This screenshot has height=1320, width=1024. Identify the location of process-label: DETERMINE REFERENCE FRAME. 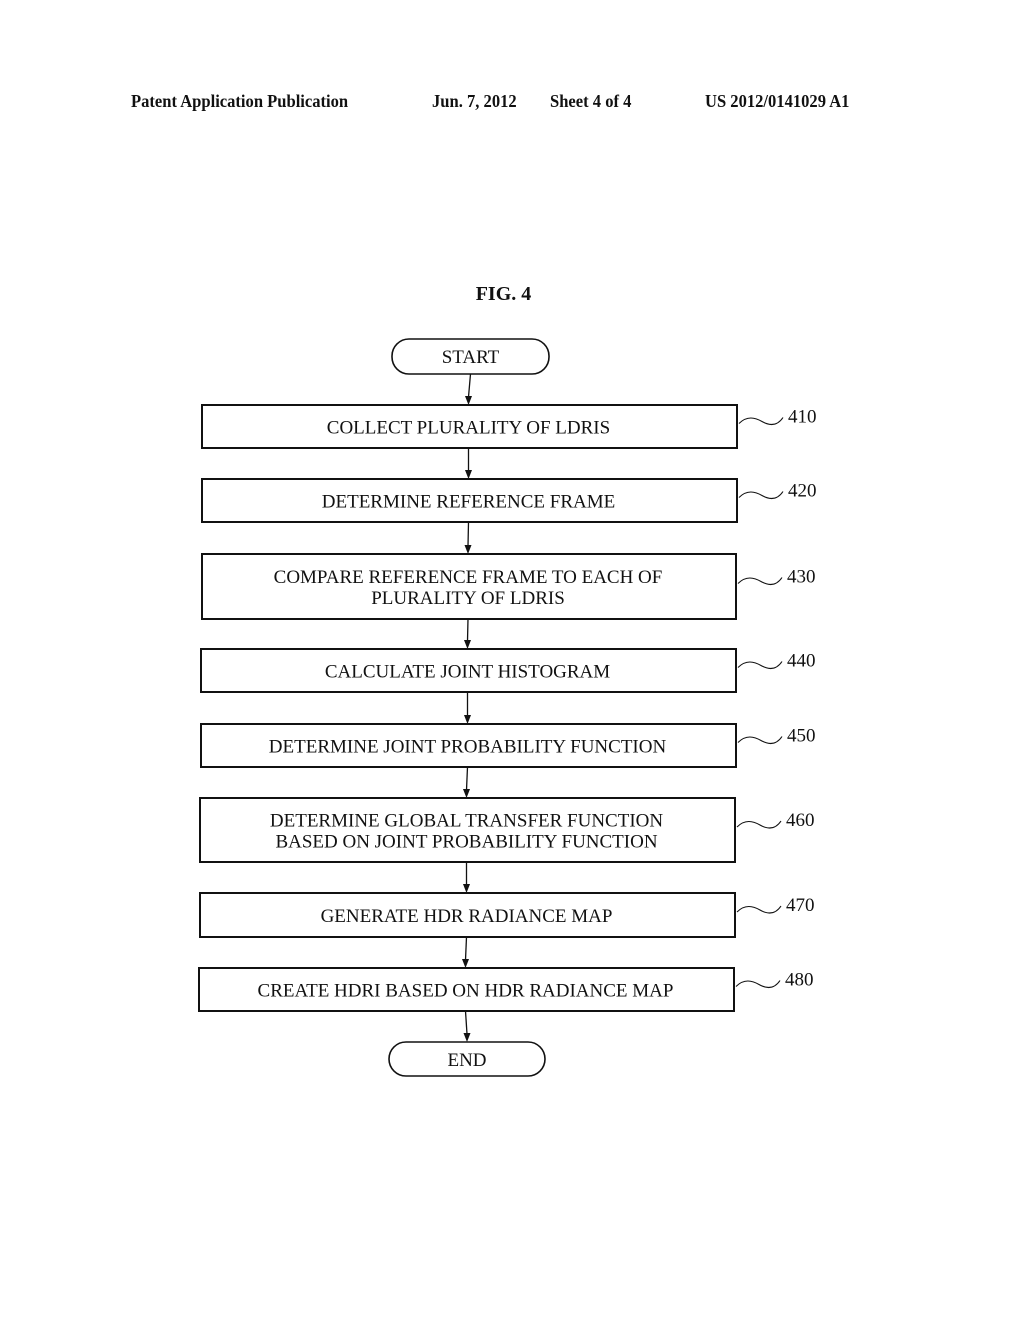
(468, 502).